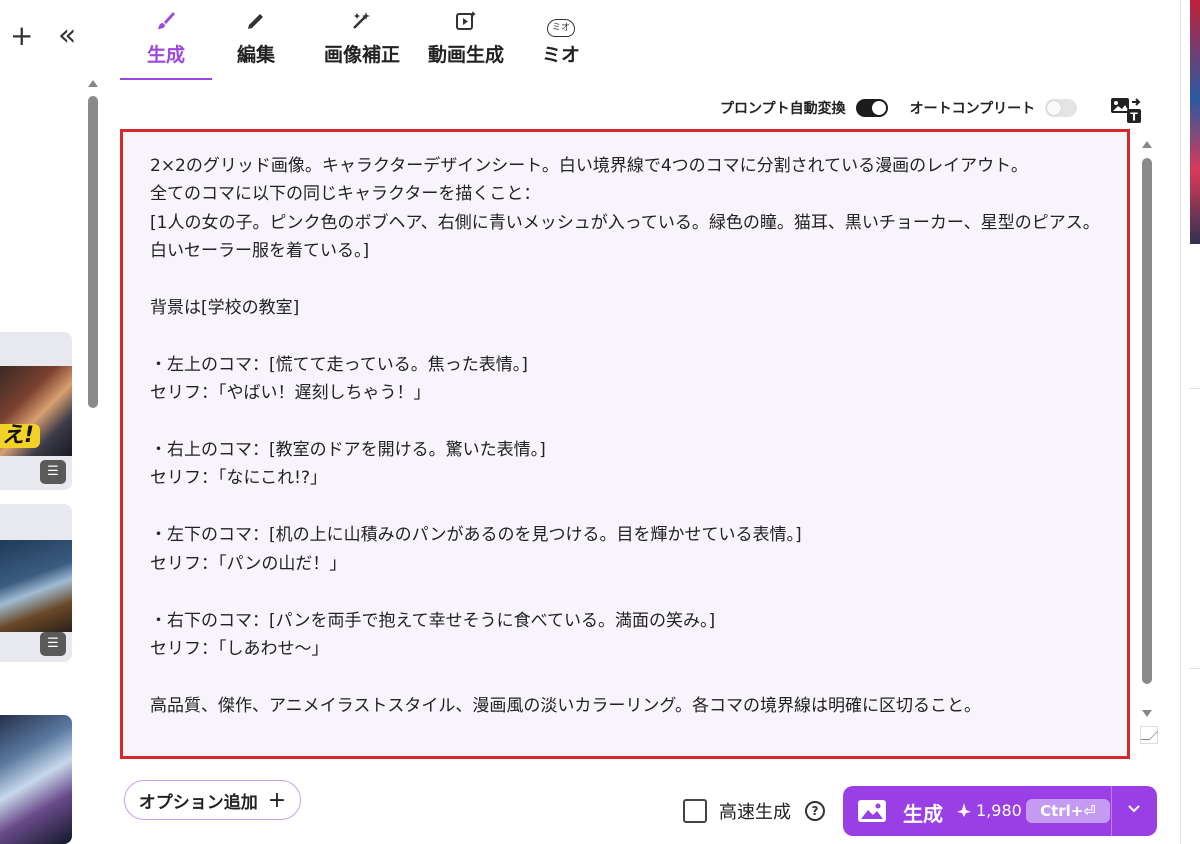  I want to click on history-thumbnail: ☰, so click(36, 583).